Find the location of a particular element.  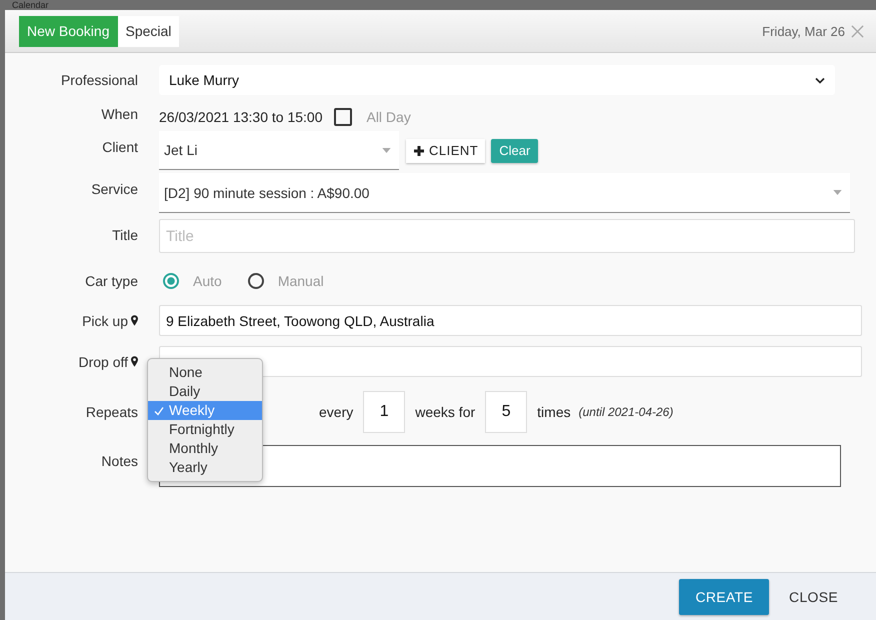

service-select: [D2] 90 minute session : A$90.00 is located at coordinates (504, 193).